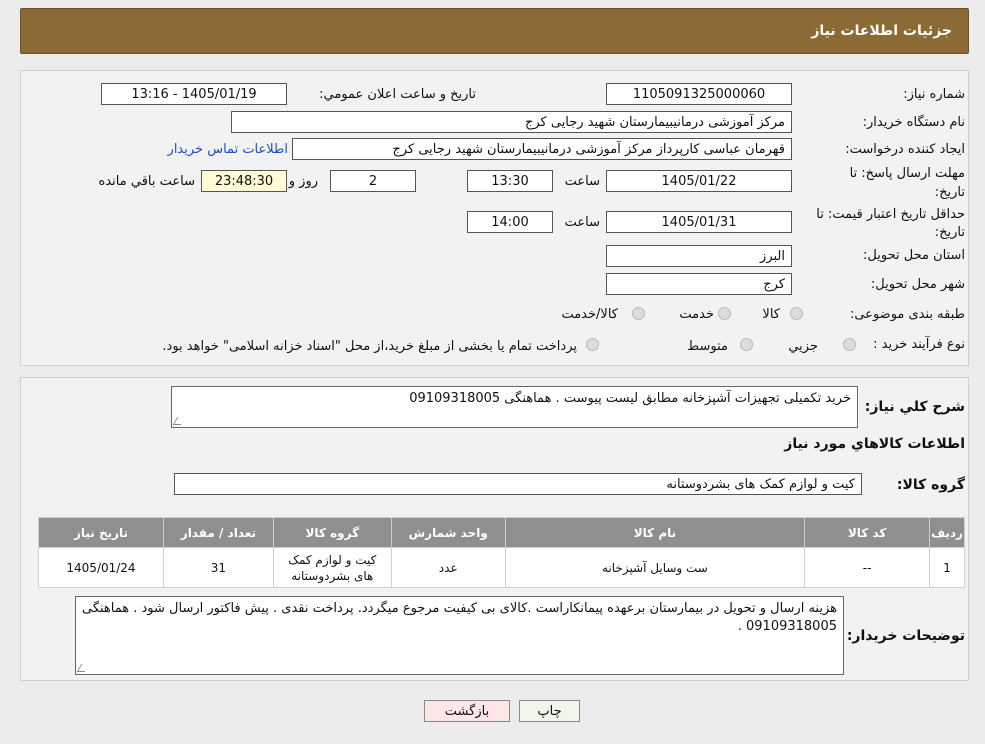 The image size is (985, 744). I want to click on announce-field: 1405/01/19 - 13:16, so click(194, 94).